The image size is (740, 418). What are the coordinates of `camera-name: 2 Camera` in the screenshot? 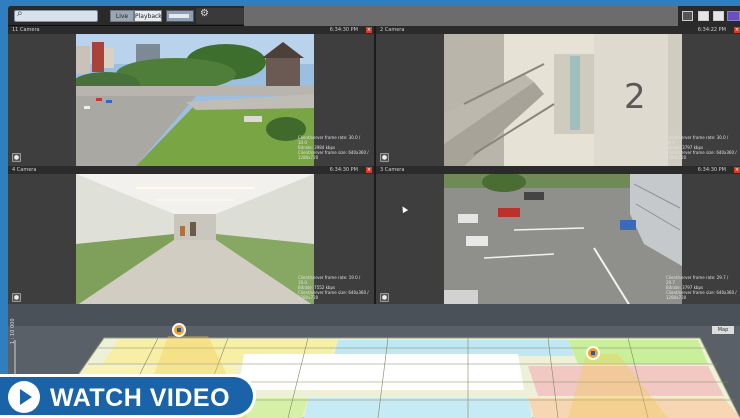 It's located at (392, 30).